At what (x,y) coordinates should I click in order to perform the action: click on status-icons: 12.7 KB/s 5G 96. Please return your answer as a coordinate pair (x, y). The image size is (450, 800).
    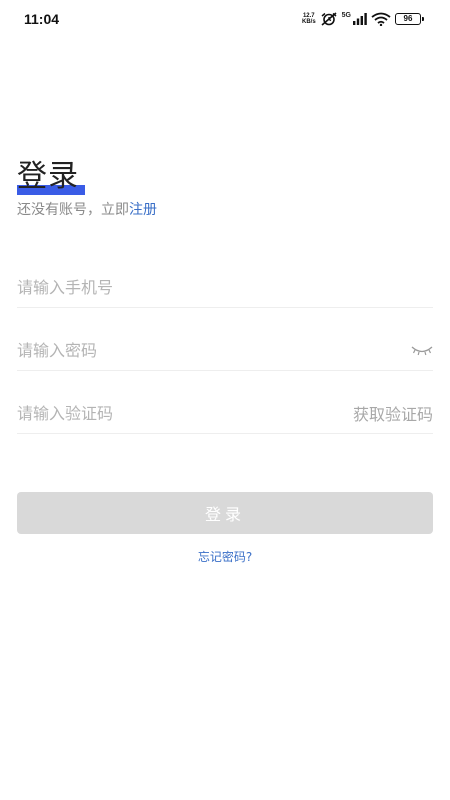
    Looking at the image, I should click on (363, 19).